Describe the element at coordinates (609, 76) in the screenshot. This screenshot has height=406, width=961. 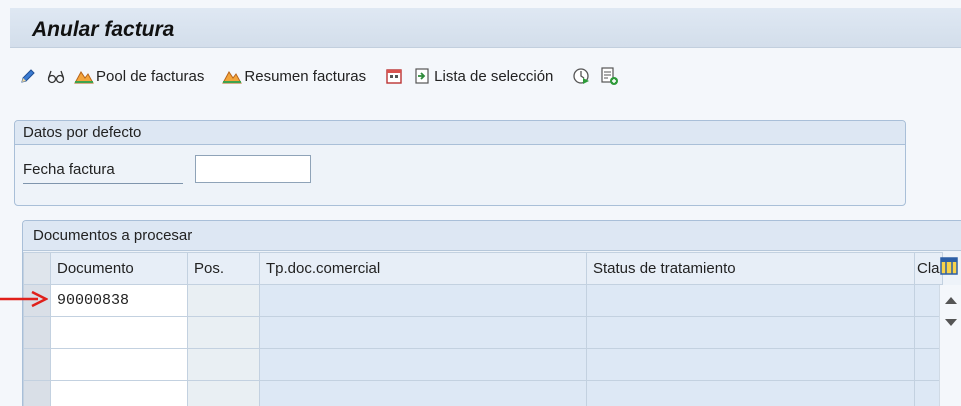
I see `add-document-icon` at that location.